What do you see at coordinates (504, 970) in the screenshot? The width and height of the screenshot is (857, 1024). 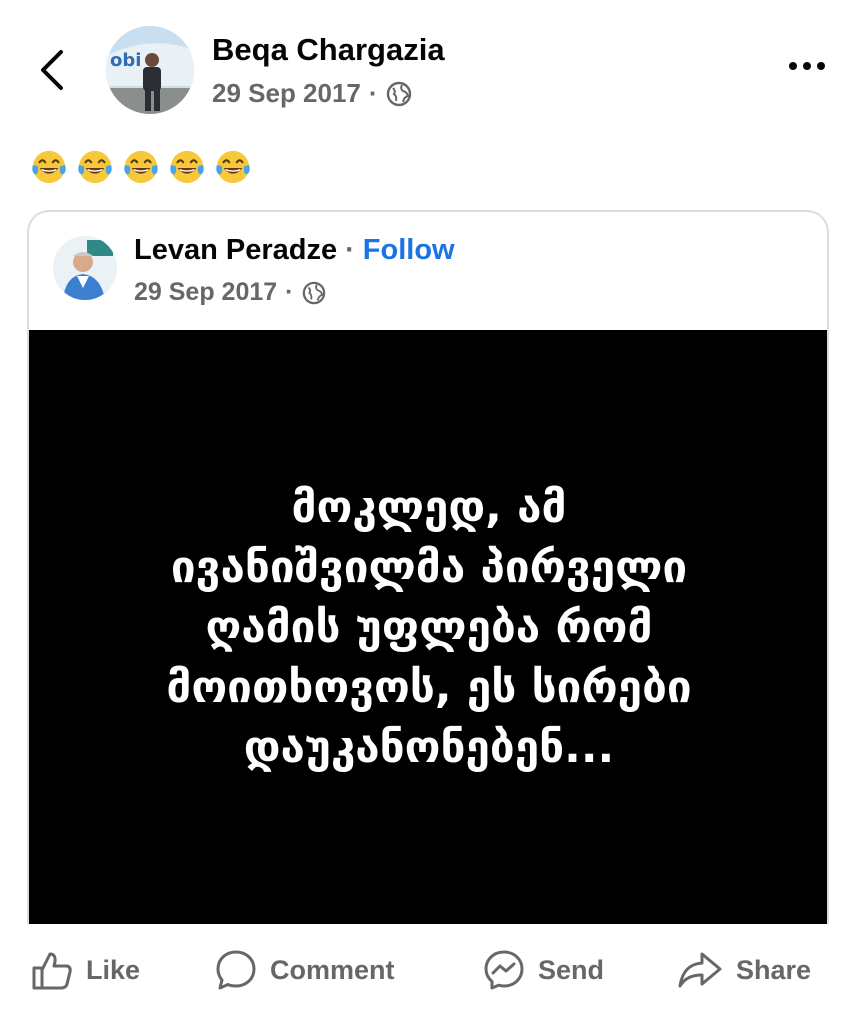 I see `messenger-icon` at bounding box center [504, 970].